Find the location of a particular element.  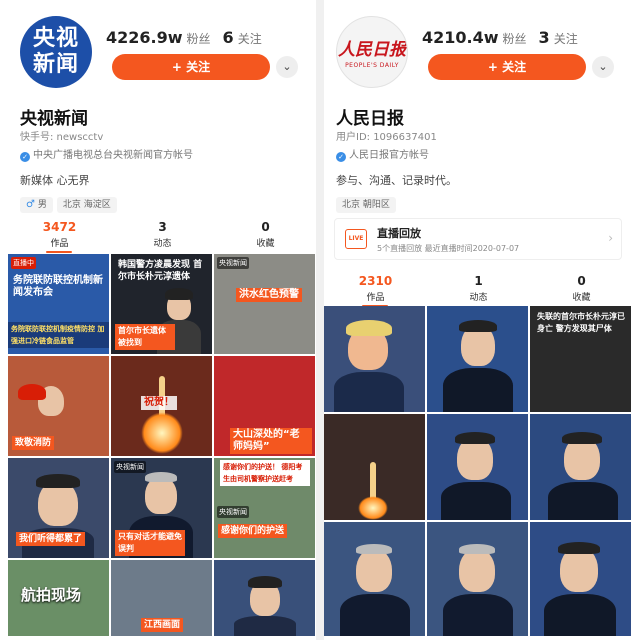

tile-caption: 我们听得都累了 is located at coordinates (51, 539).